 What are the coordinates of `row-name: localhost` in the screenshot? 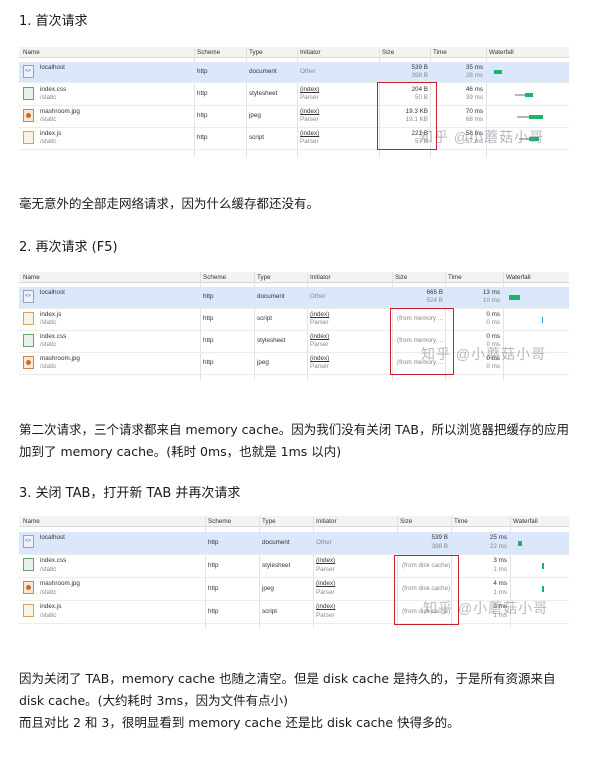 It's located at (52, 67).